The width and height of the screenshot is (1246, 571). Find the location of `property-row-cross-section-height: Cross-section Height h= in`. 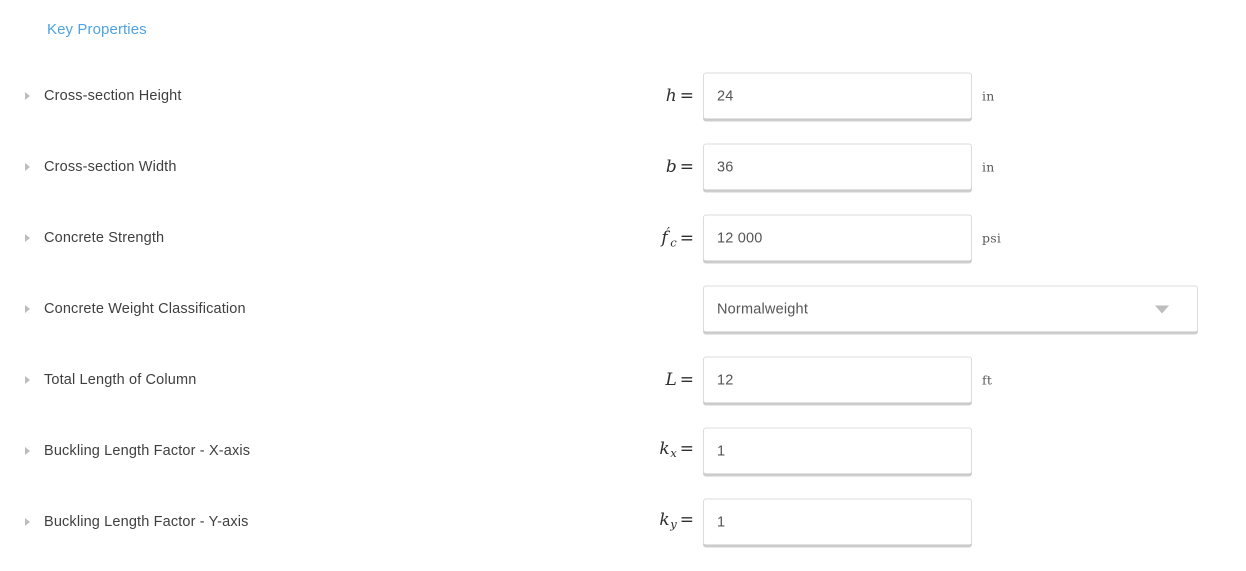

property-row-cross-section-height: Cross-section Height h= in is located at coordinates (623, 96).